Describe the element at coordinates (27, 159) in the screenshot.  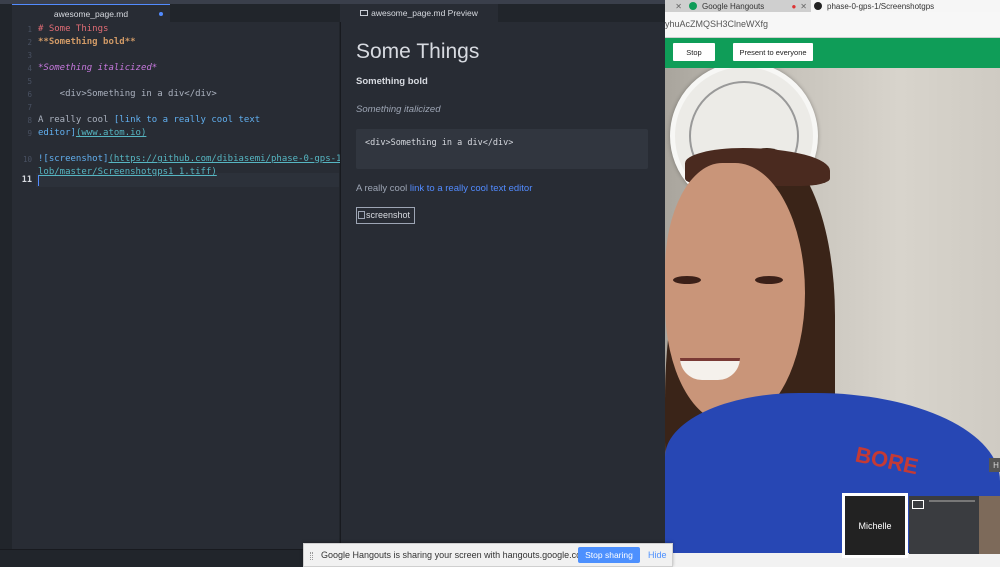
I see `line-number: 10` at that location.